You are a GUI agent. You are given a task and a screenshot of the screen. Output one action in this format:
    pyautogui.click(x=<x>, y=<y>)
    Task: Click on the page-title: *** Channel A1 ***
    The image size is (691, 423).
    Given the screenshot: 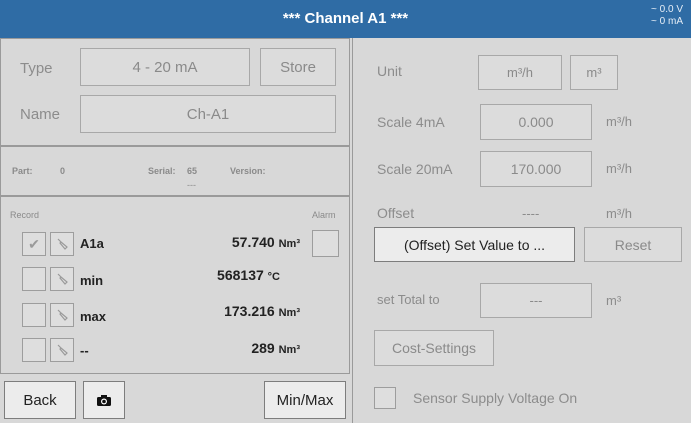 What is the action you would take?
    pyautogui.click(x=345, y=18)
    